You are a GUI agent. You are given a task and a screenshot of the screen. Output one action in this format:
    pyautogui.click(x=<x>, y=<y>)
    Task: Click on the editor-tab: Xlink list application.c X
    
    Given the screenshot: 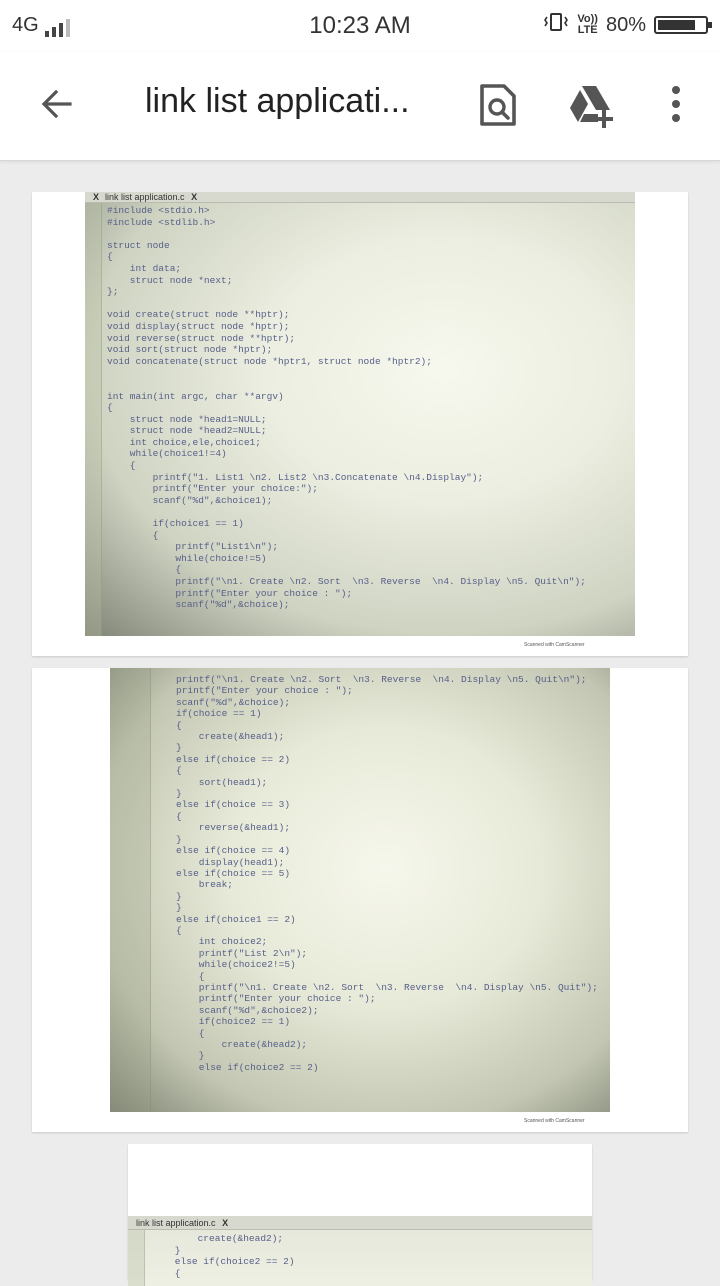 What is the action you would take?
    pyautogui.click(x=360, y=197)
    